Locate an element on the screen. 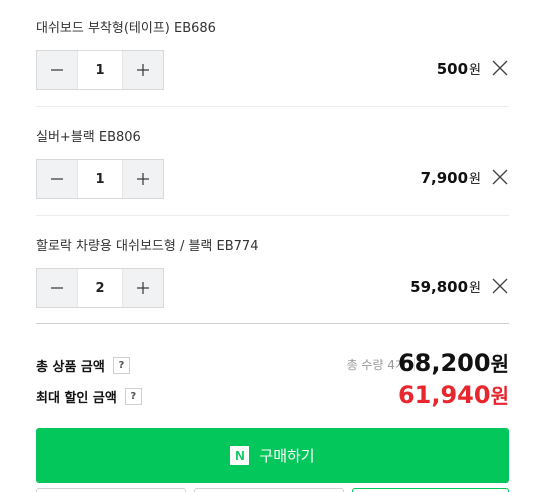 Image resolution: width=536 pixels, height=492 pixels. discount-price: 61,940원 is located at coordinates (453, 394).